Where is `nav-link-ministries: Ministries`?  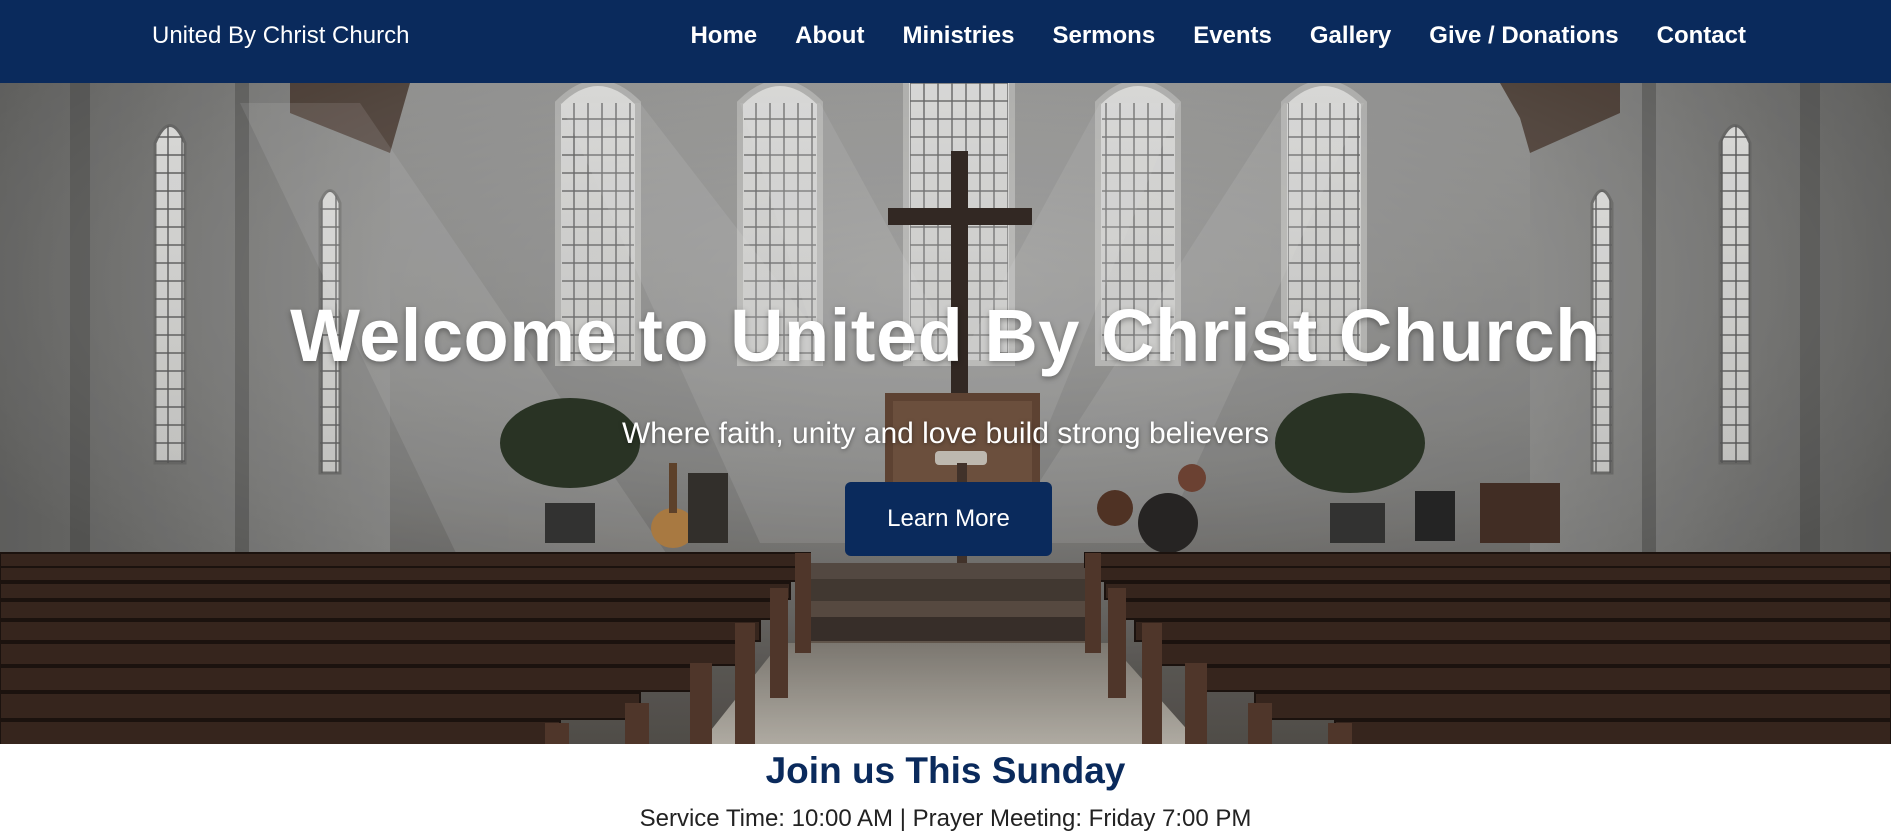
nav-link-ministries: Ministries is located at coordinates (958, 36).